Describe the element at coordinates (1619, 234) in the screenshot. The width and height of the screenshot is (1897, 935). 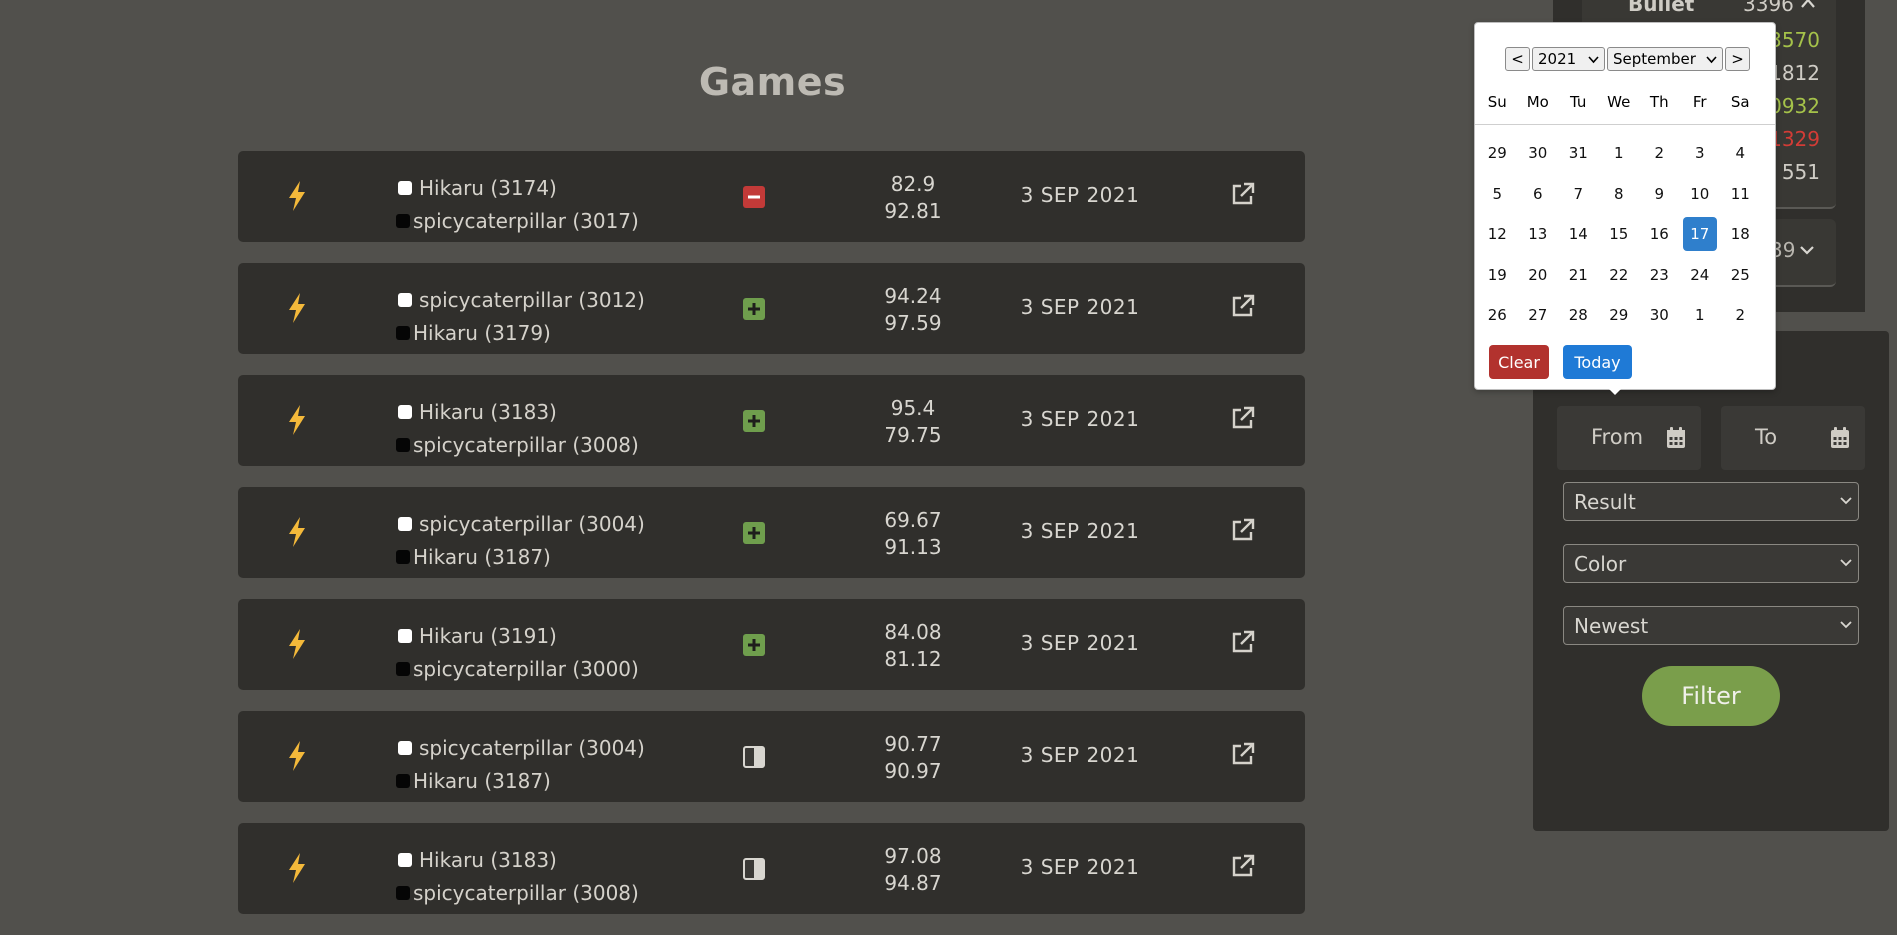
I see `calendar-day: 15` at that location.